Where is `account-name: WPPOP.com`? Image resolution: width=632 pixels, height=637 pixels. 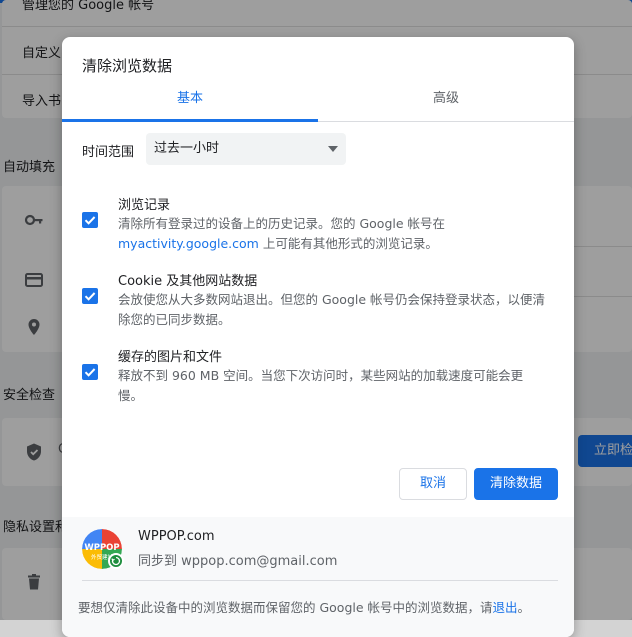 account-name: WPPOP.com is located at coordinates (176, 536).